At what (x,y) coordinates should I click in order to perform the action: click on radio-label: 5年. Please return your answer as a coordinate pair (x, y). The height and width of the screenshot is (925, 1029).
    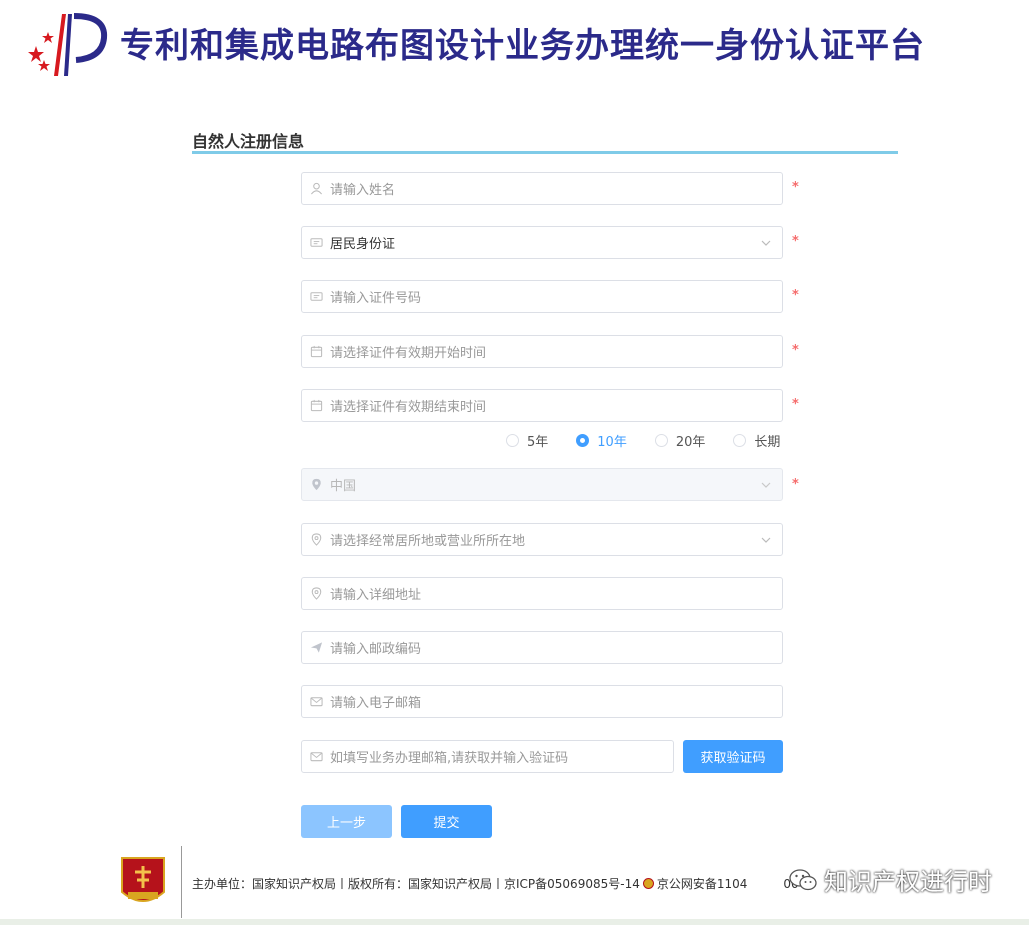
    Looking at the image, I should click on (538, 442).